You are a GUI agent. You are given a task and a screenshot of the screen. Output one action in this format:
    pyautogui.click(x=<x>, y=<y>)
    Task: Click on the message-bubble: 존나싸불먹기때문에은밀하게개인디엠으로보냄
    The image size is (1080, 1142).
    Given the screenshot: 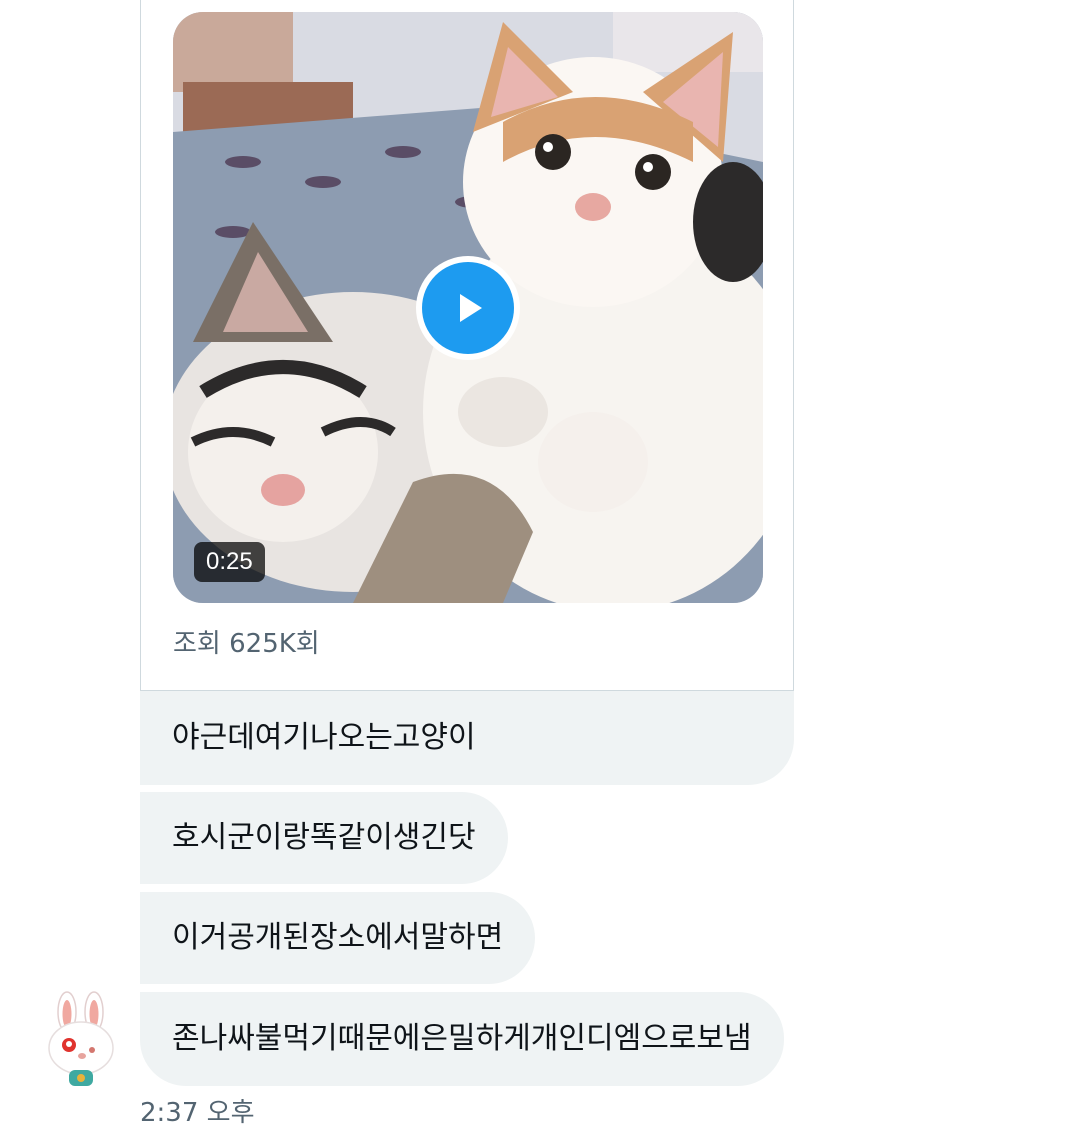 What is the action you would take?
    pyautogui.click(x=462, y=1039)
    